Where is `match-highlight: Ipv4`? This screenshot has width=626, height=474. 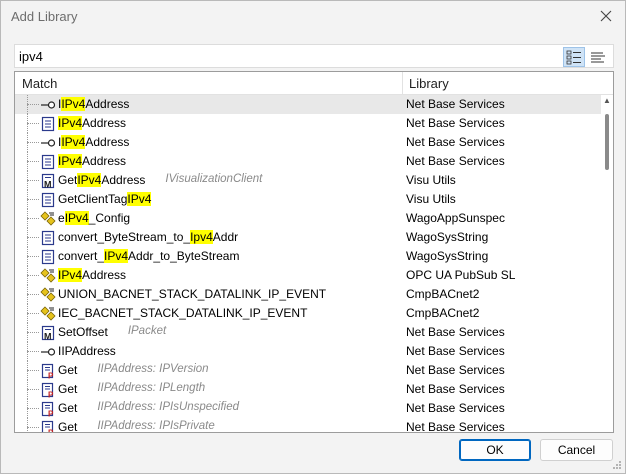 match-highlight: Ipv4 is located at coordinates (201, 237).